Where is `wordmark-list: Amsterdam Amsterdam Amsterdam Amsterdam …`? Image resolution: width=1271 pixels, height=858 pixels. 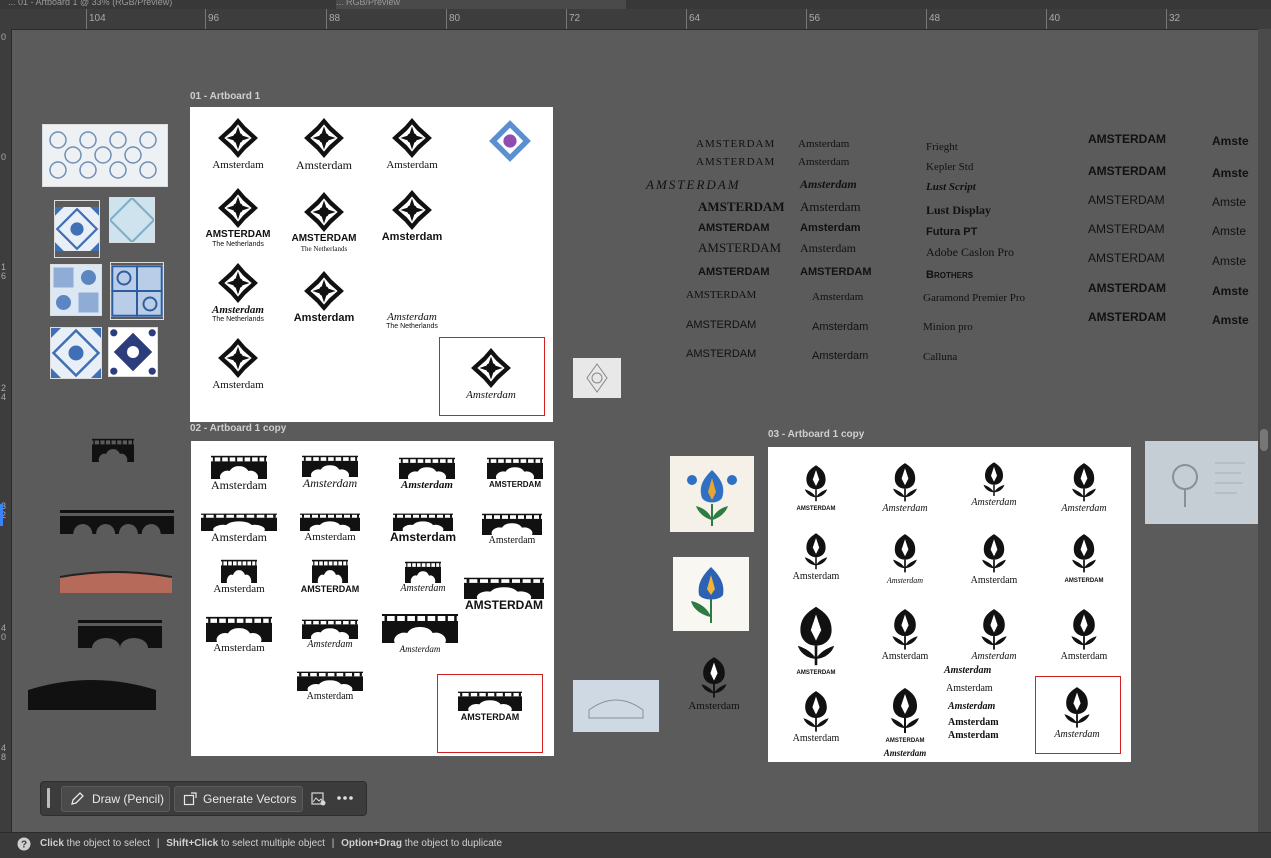
wordmark-list: Amsterdam Amsterdam Amsterdam Amsterdam … is located at coordinates (984, 708).